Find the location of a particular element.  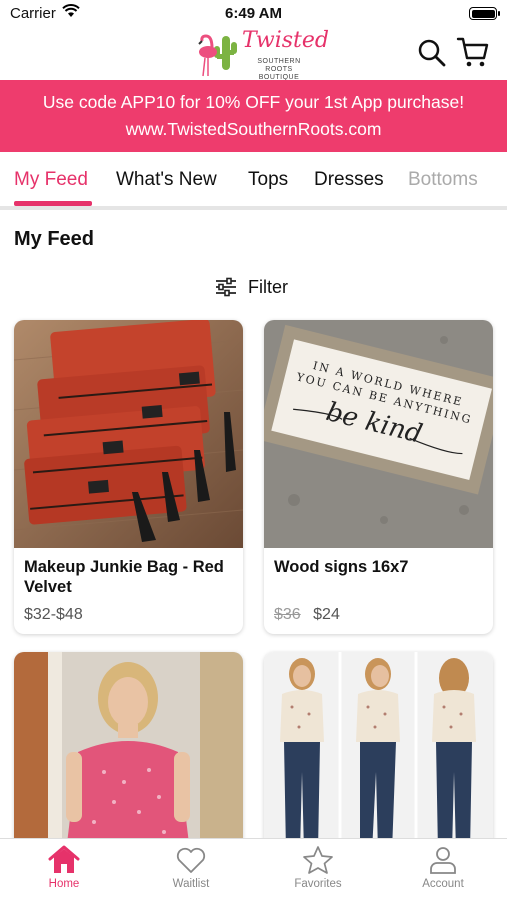

status-bar: Carrier 6:49 AM is located at coordinates (253, 14).